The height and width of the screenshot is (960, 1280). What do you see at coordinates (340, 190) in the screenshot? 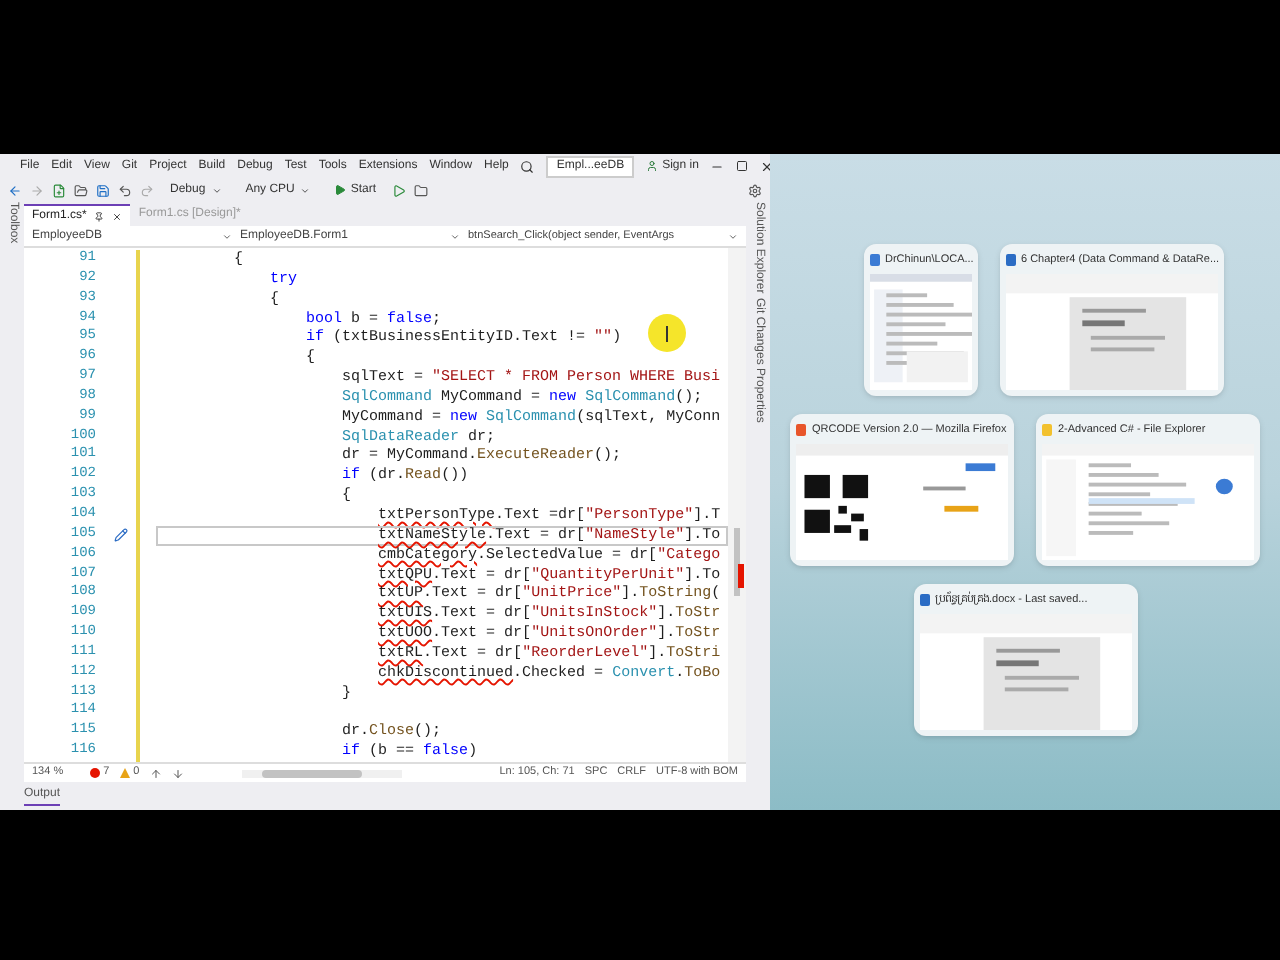
I see `play-icon` at bounding box center [340, 190].